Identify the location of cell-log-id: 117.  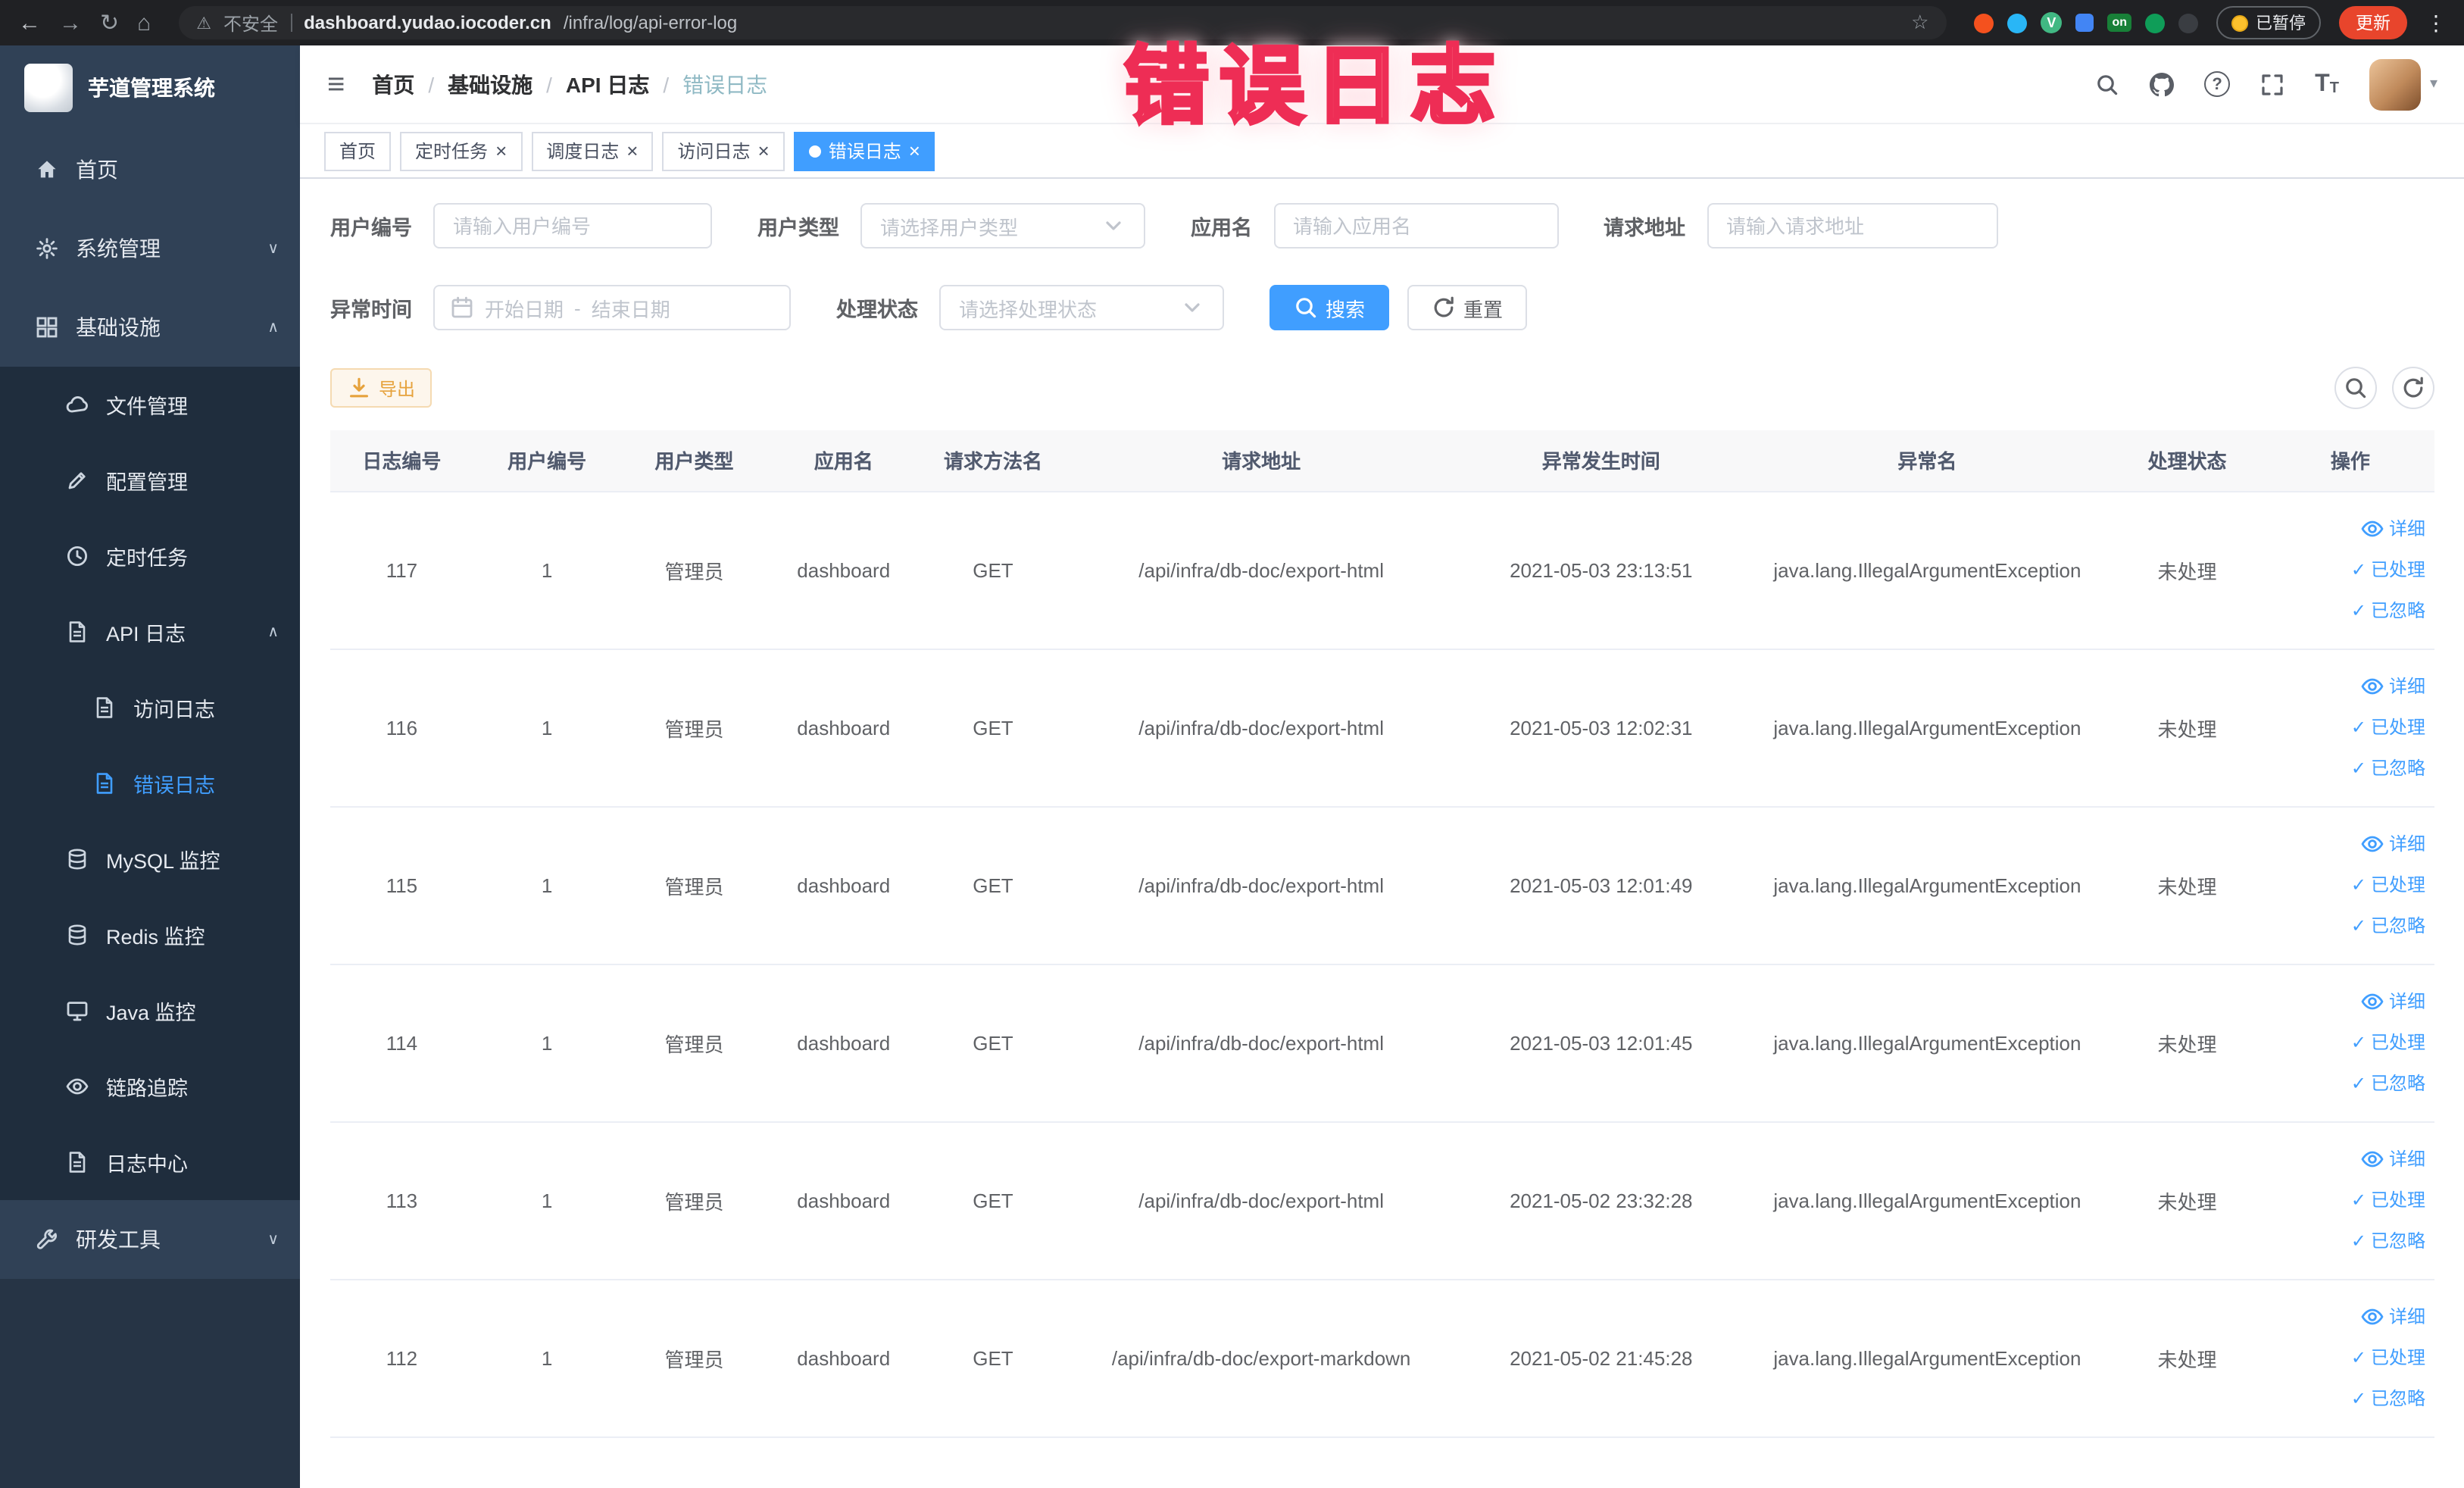
(401, 570).